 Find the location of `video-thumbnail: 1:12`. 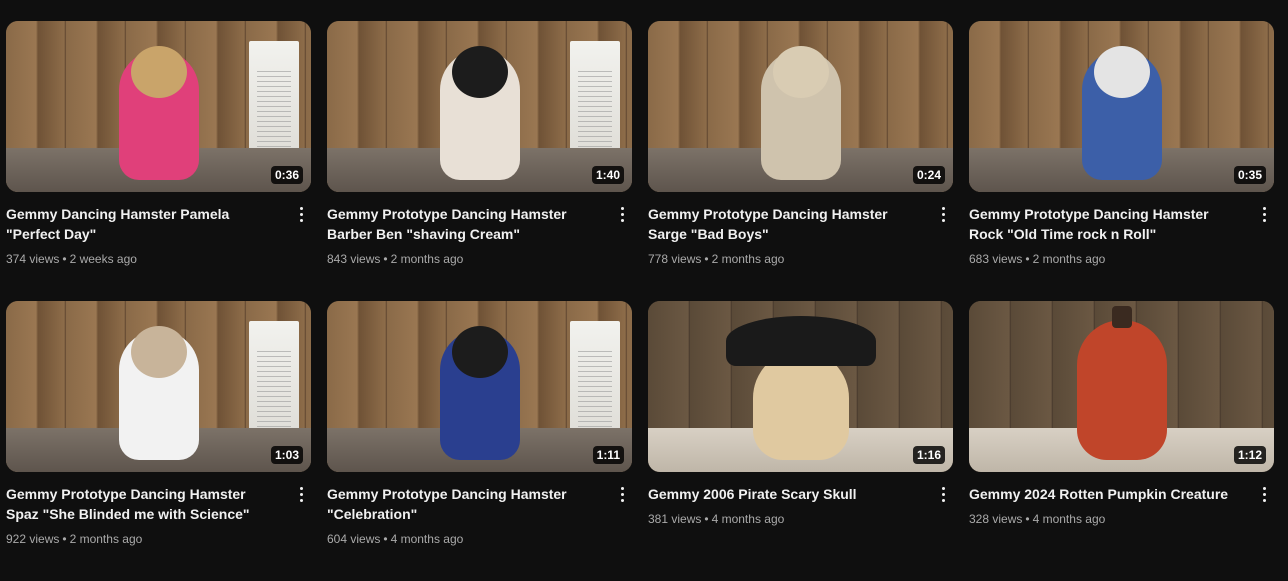

video-thumbnail: 1:12 is located at coordinates (1121, 386).